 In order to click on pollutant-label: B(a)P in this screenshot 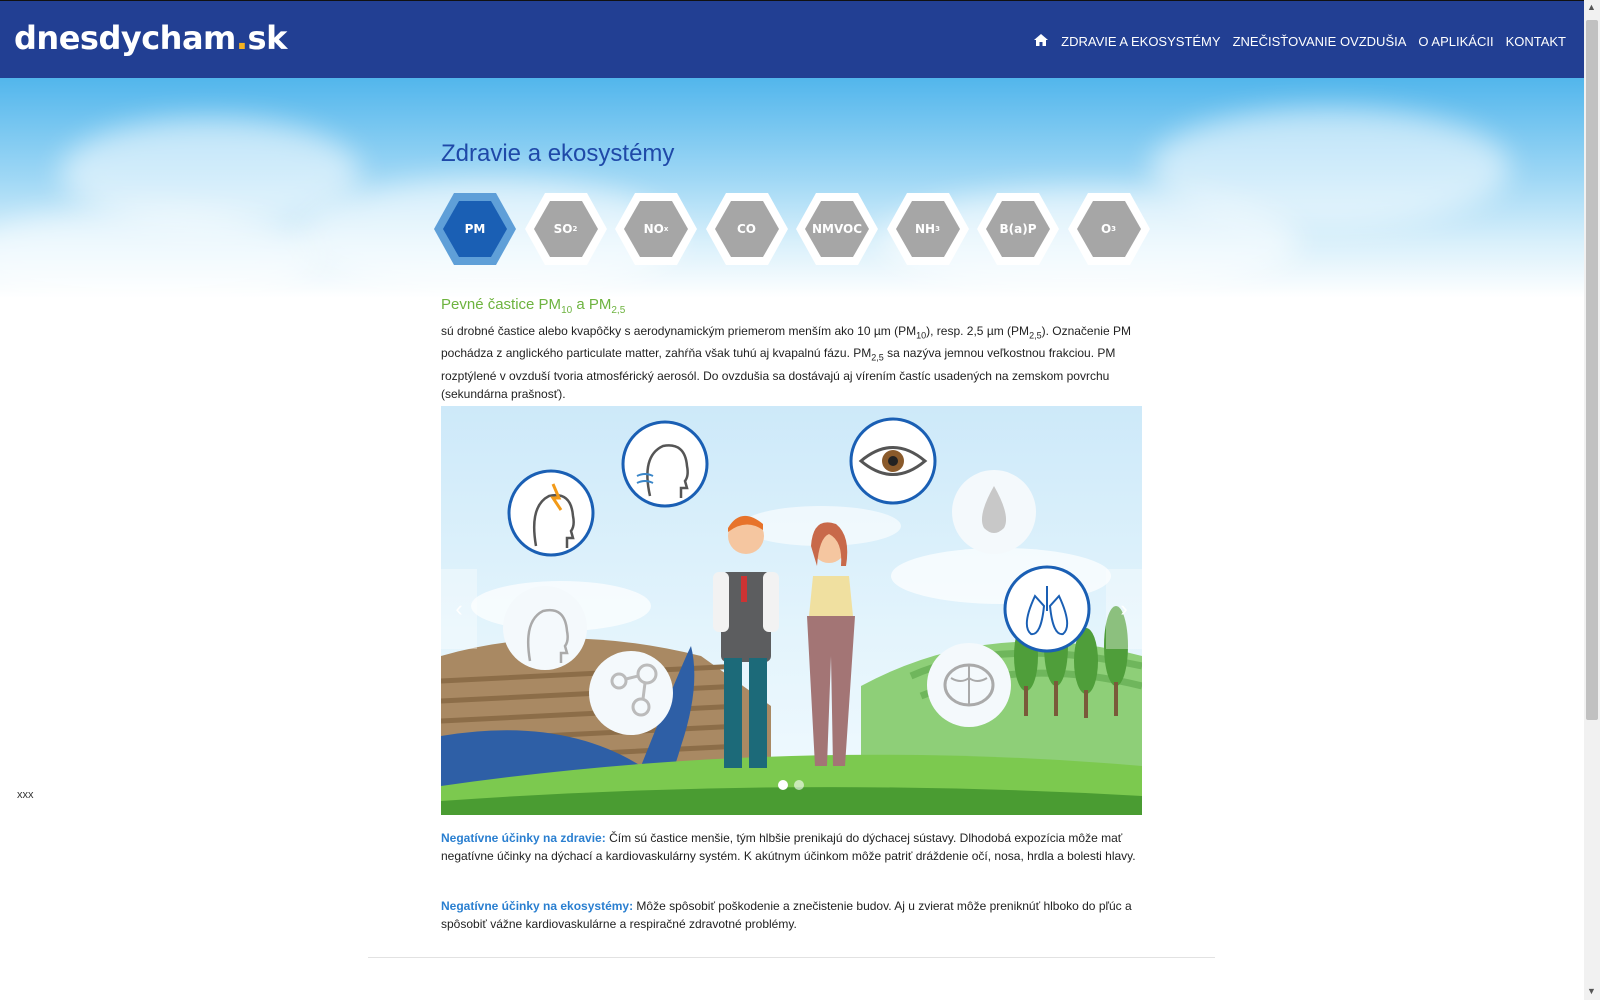, I will do `click(1018, 229)`.